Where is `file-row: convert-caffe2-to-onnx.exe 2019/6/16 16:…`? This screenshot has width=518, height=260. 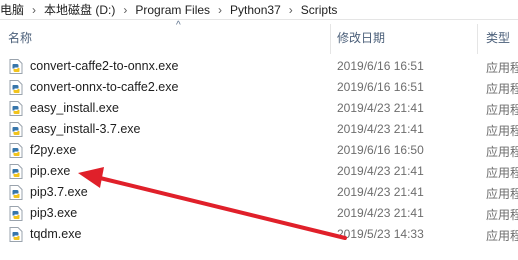
file-row: convert-caffe2-to-onnx.exe 2019/6/16 16:… is located at coordinates (259, 66).